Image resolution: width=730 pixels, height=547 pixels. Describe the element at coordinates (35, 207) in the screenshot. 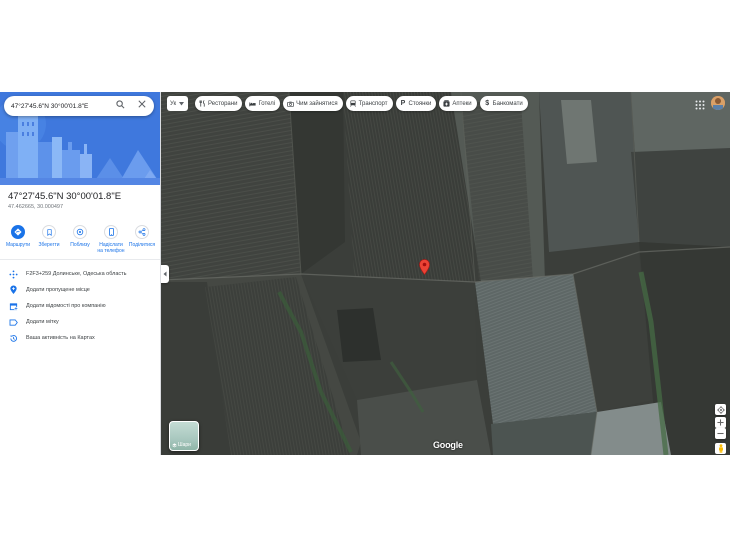

I see `place-coordinates: 47.462665, 30.000497` at that location.